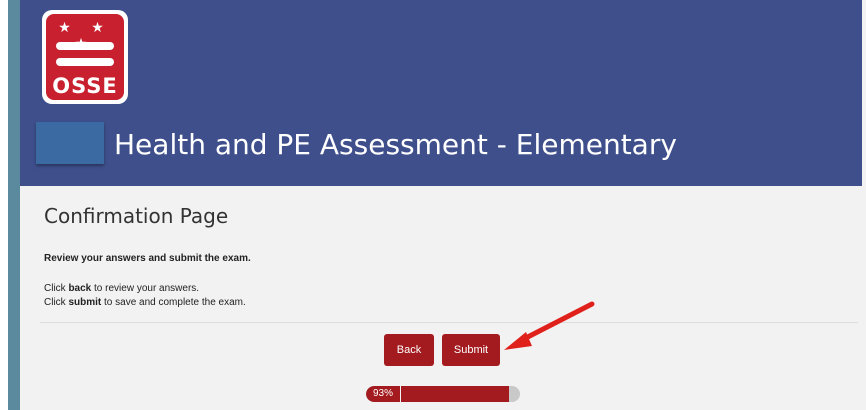  What do you see at coordinates (85, 62) in the screenshot?
I see `logo-stripe-bottom` at bounding box center [85, 62].